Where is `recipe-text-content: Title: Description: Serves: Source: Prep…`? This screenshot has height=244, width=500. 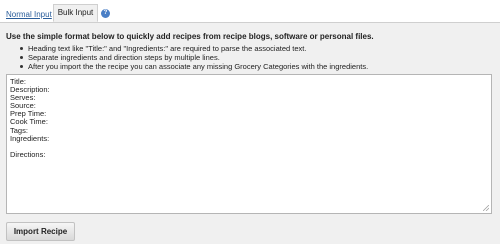 recipe-text-content: Title: Description: Serves: Source: Prep… is located at coordinates (30, 118).